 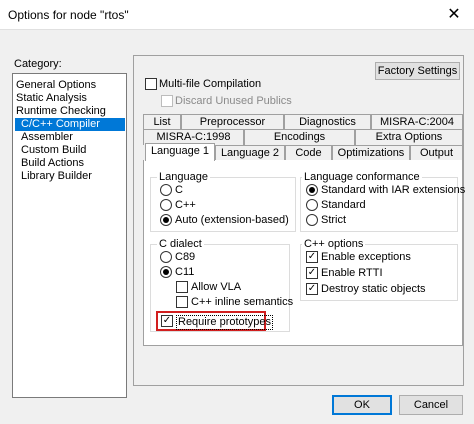 What do you see at coordinates (53, 176) in the screenshot?
I see `category-item-library-builder: Library Builder` at bounding box center [53, 176].